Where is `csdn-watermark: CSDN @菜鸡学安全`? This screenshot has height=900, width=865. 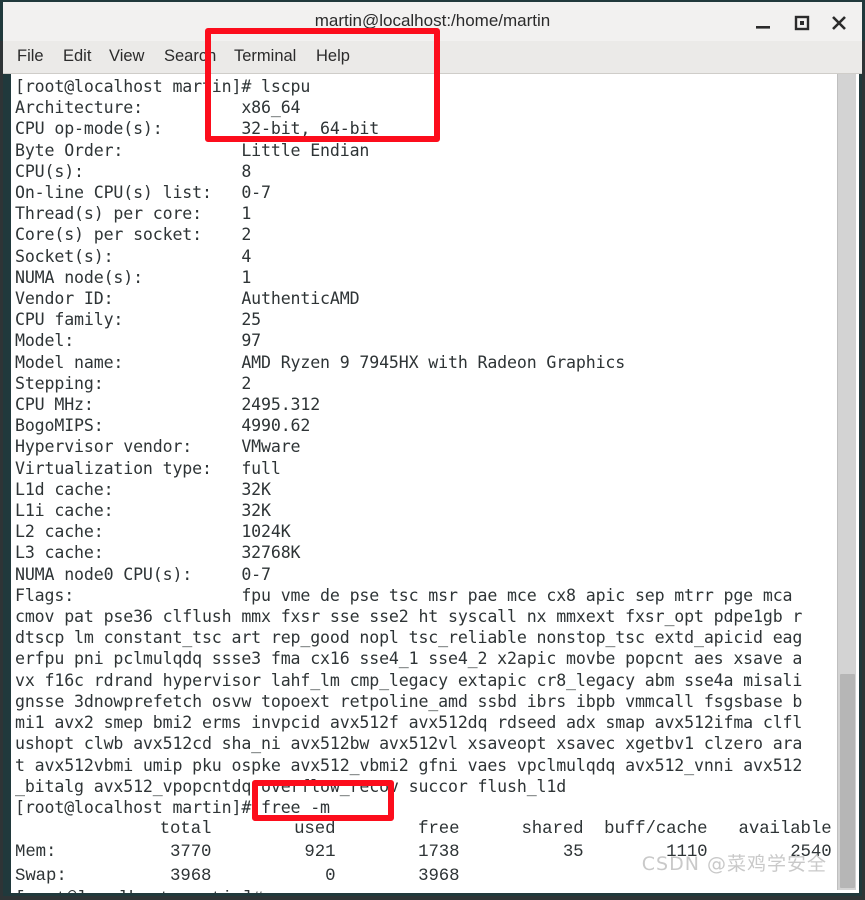 csdn-watermark: CSDN @菜鸡学安全 is located at coordinates (734, 864).